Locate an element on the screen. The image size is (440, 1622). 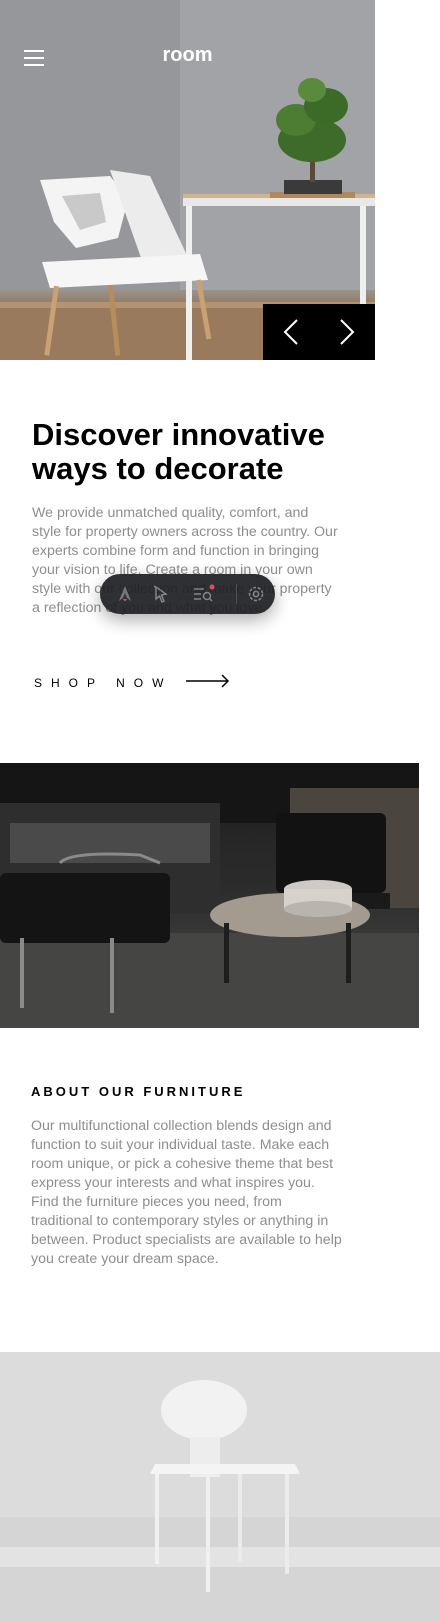
site-logo: room is located at coordinates (187, 55).